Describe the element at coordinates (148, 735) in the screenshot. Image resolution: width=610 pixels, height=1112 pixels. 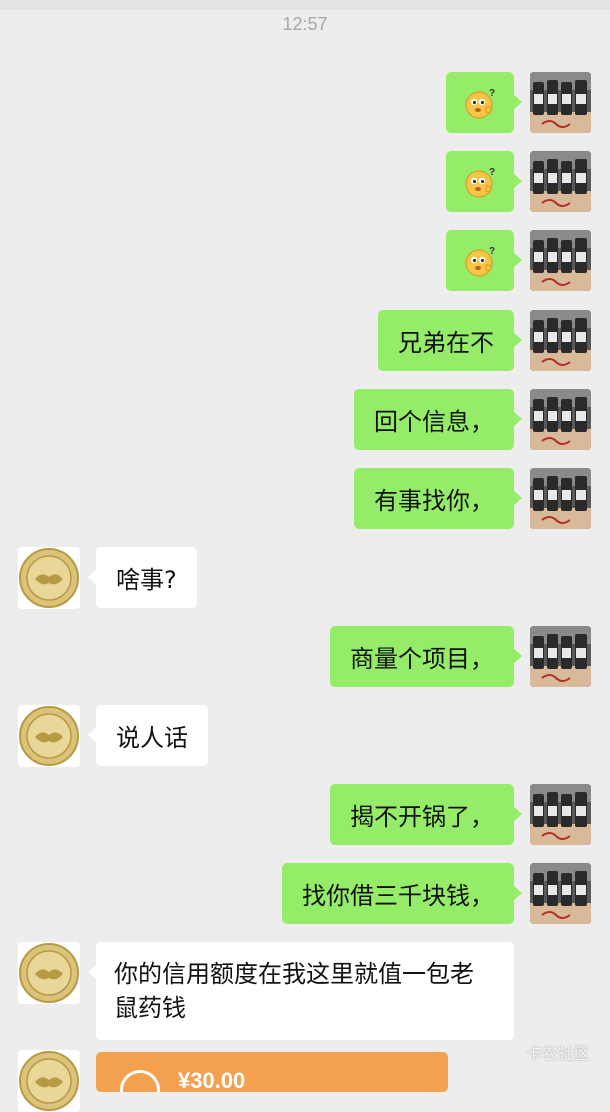
I see `received-message-bubble: 说人话` at that location.